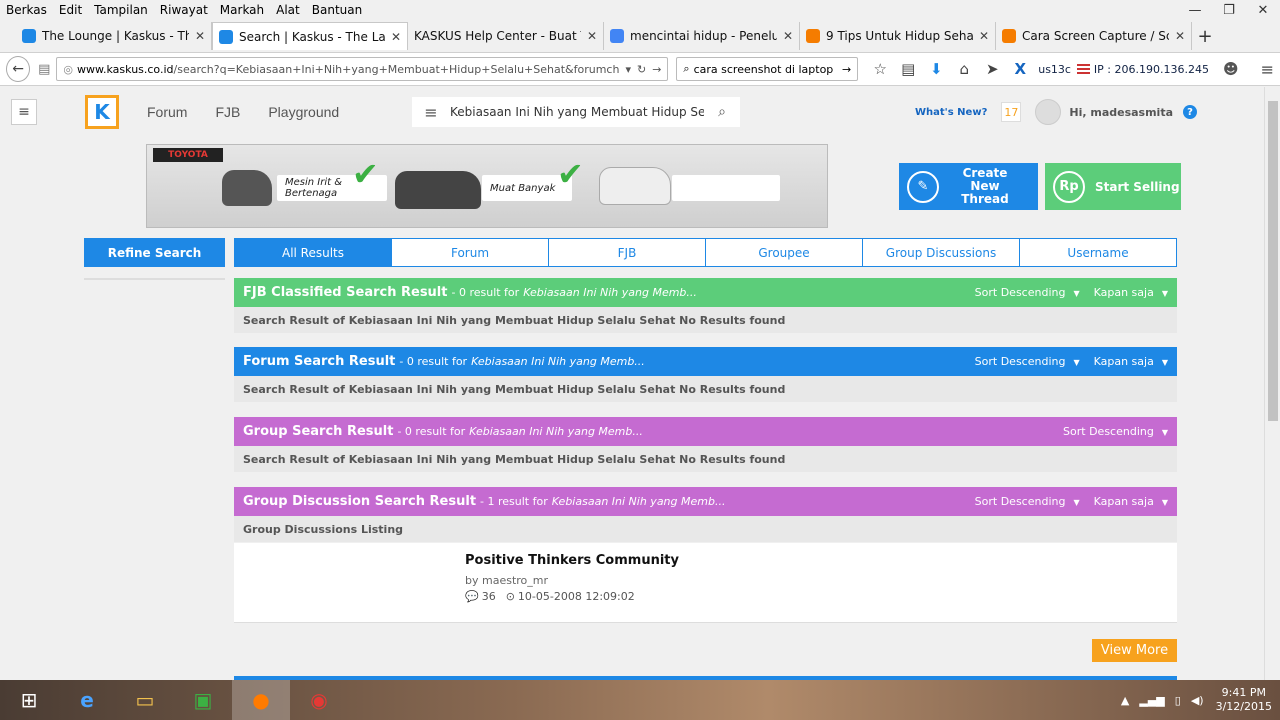  What do you see at coordinates (1151, 69) in the screenshot?
I see `ip-address: IP : 206.190.136.245` at bounding box center [1151, 69].